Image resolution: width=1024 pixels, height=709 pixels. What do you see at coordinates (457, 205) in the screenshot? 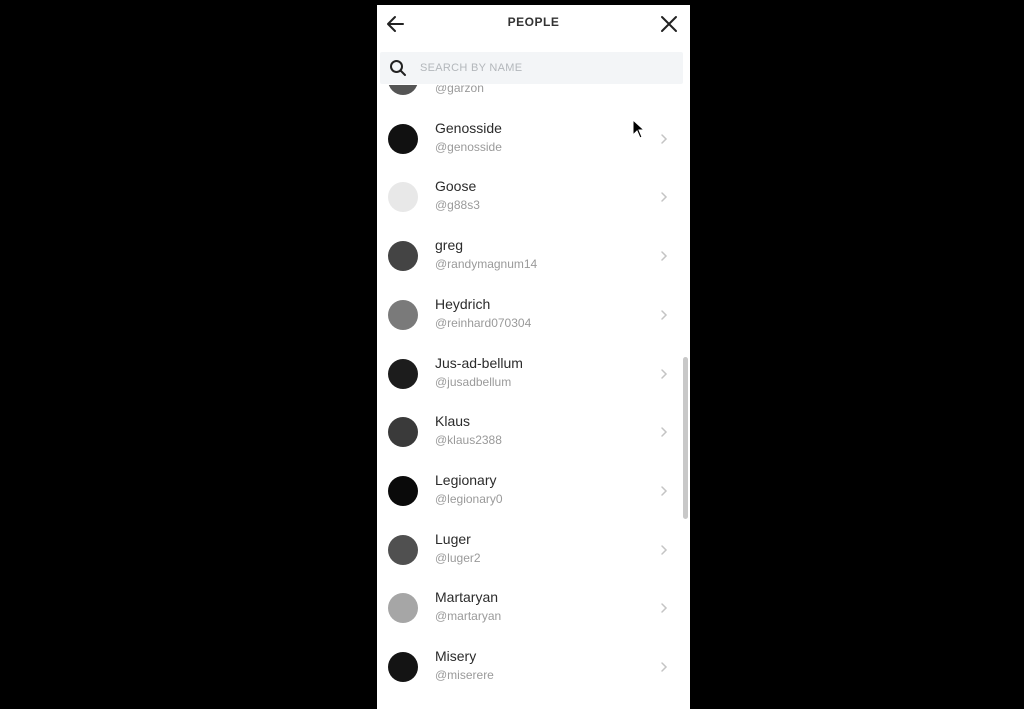
I see `person-handle: @g88s3` at bounding box center [457, 205].